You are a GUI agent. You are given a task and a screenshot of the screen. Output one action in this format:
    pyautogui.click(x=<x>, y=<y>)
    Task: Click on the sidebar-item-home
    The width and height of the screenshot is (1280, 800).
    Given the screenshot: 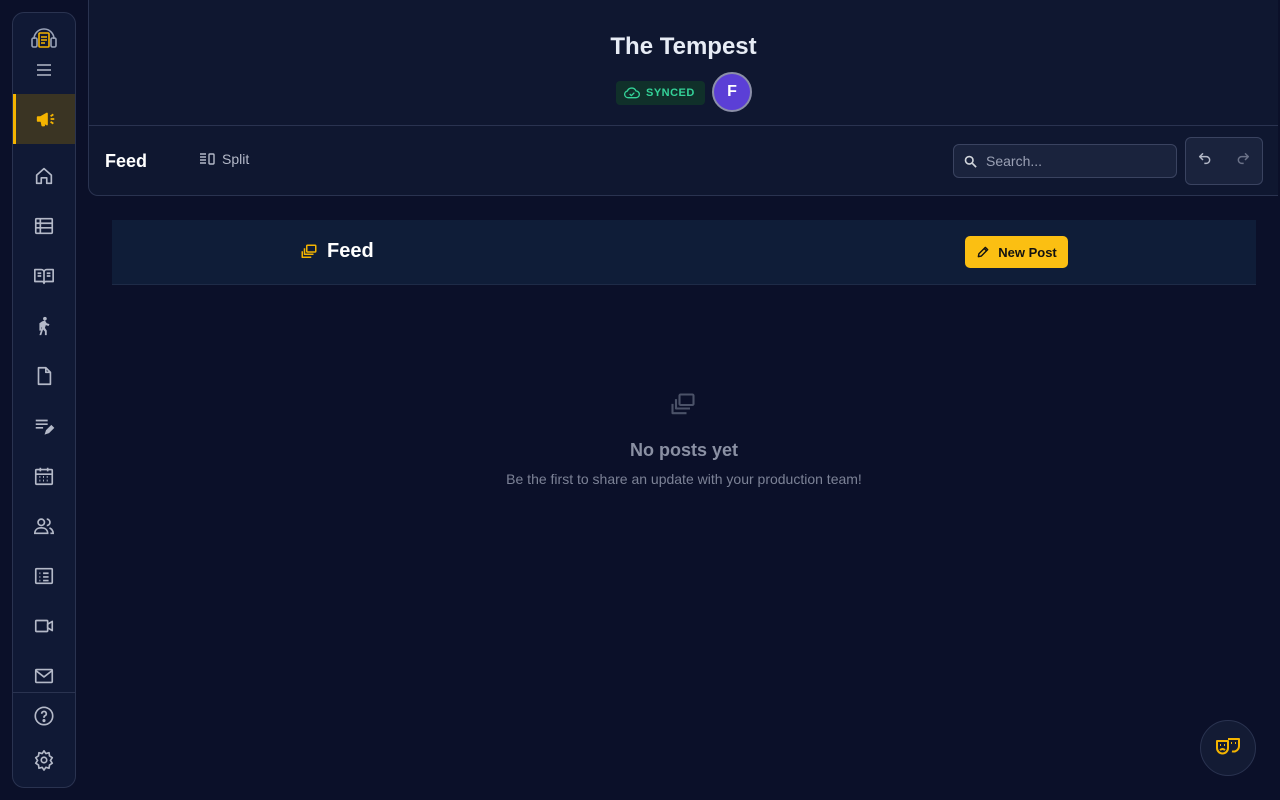 What is the action you would take?
    pyautogui.click(x=44, y=176)
    